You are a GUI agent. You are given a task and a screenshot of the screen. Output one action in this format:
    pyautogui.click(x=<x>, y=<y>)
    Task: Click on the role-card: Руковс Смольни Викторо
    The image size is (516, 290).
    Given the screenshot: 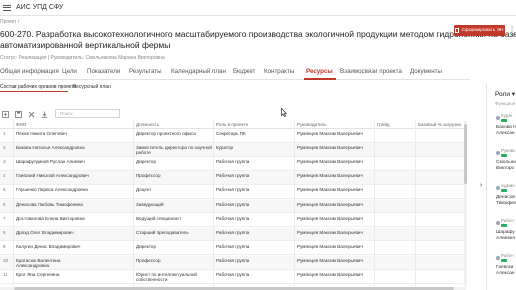 What is the action you would take?
    pyautogui.click(x=506, y=165)
    